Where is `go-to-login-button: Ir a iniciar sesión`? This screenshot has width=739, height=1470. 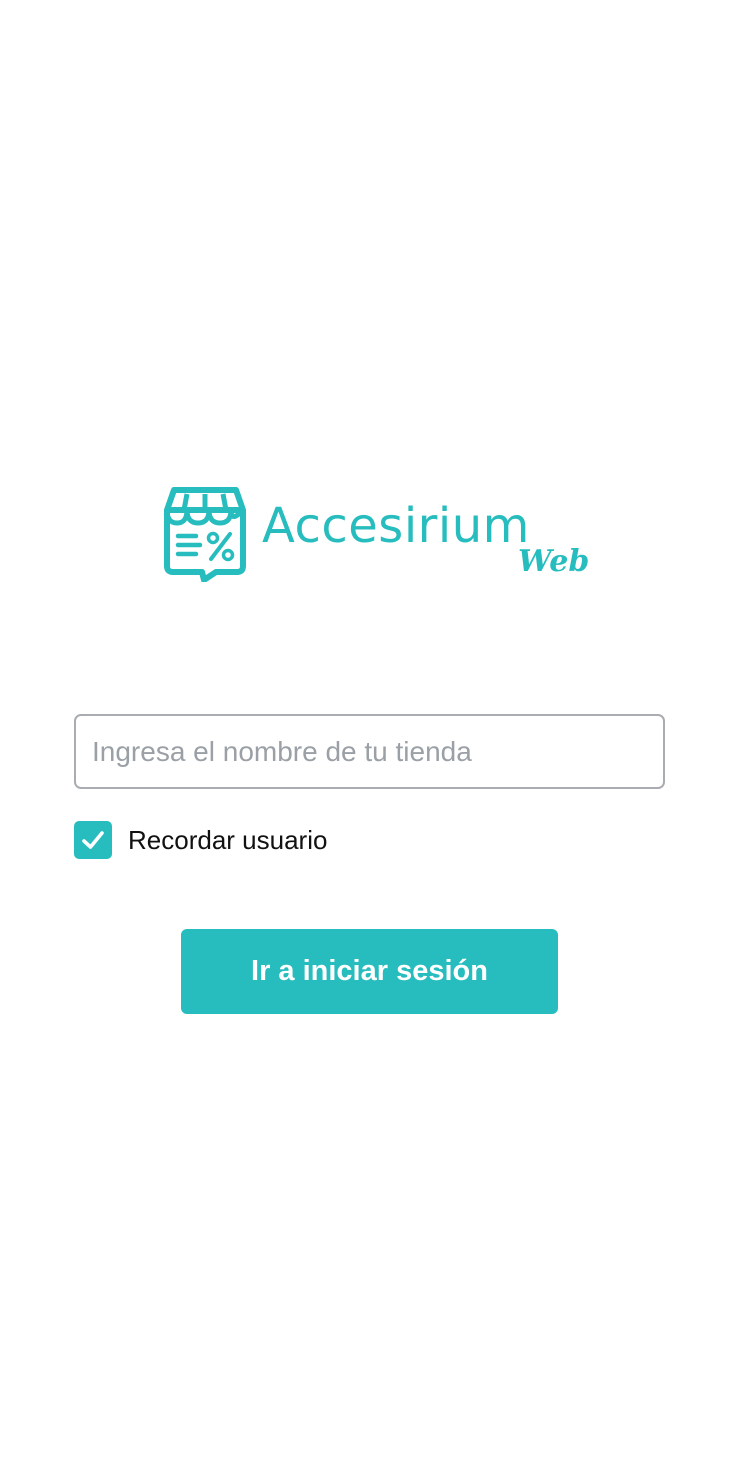
go-to-login-button: Ir a iniciar sesión is located at coordinates (369, 971).